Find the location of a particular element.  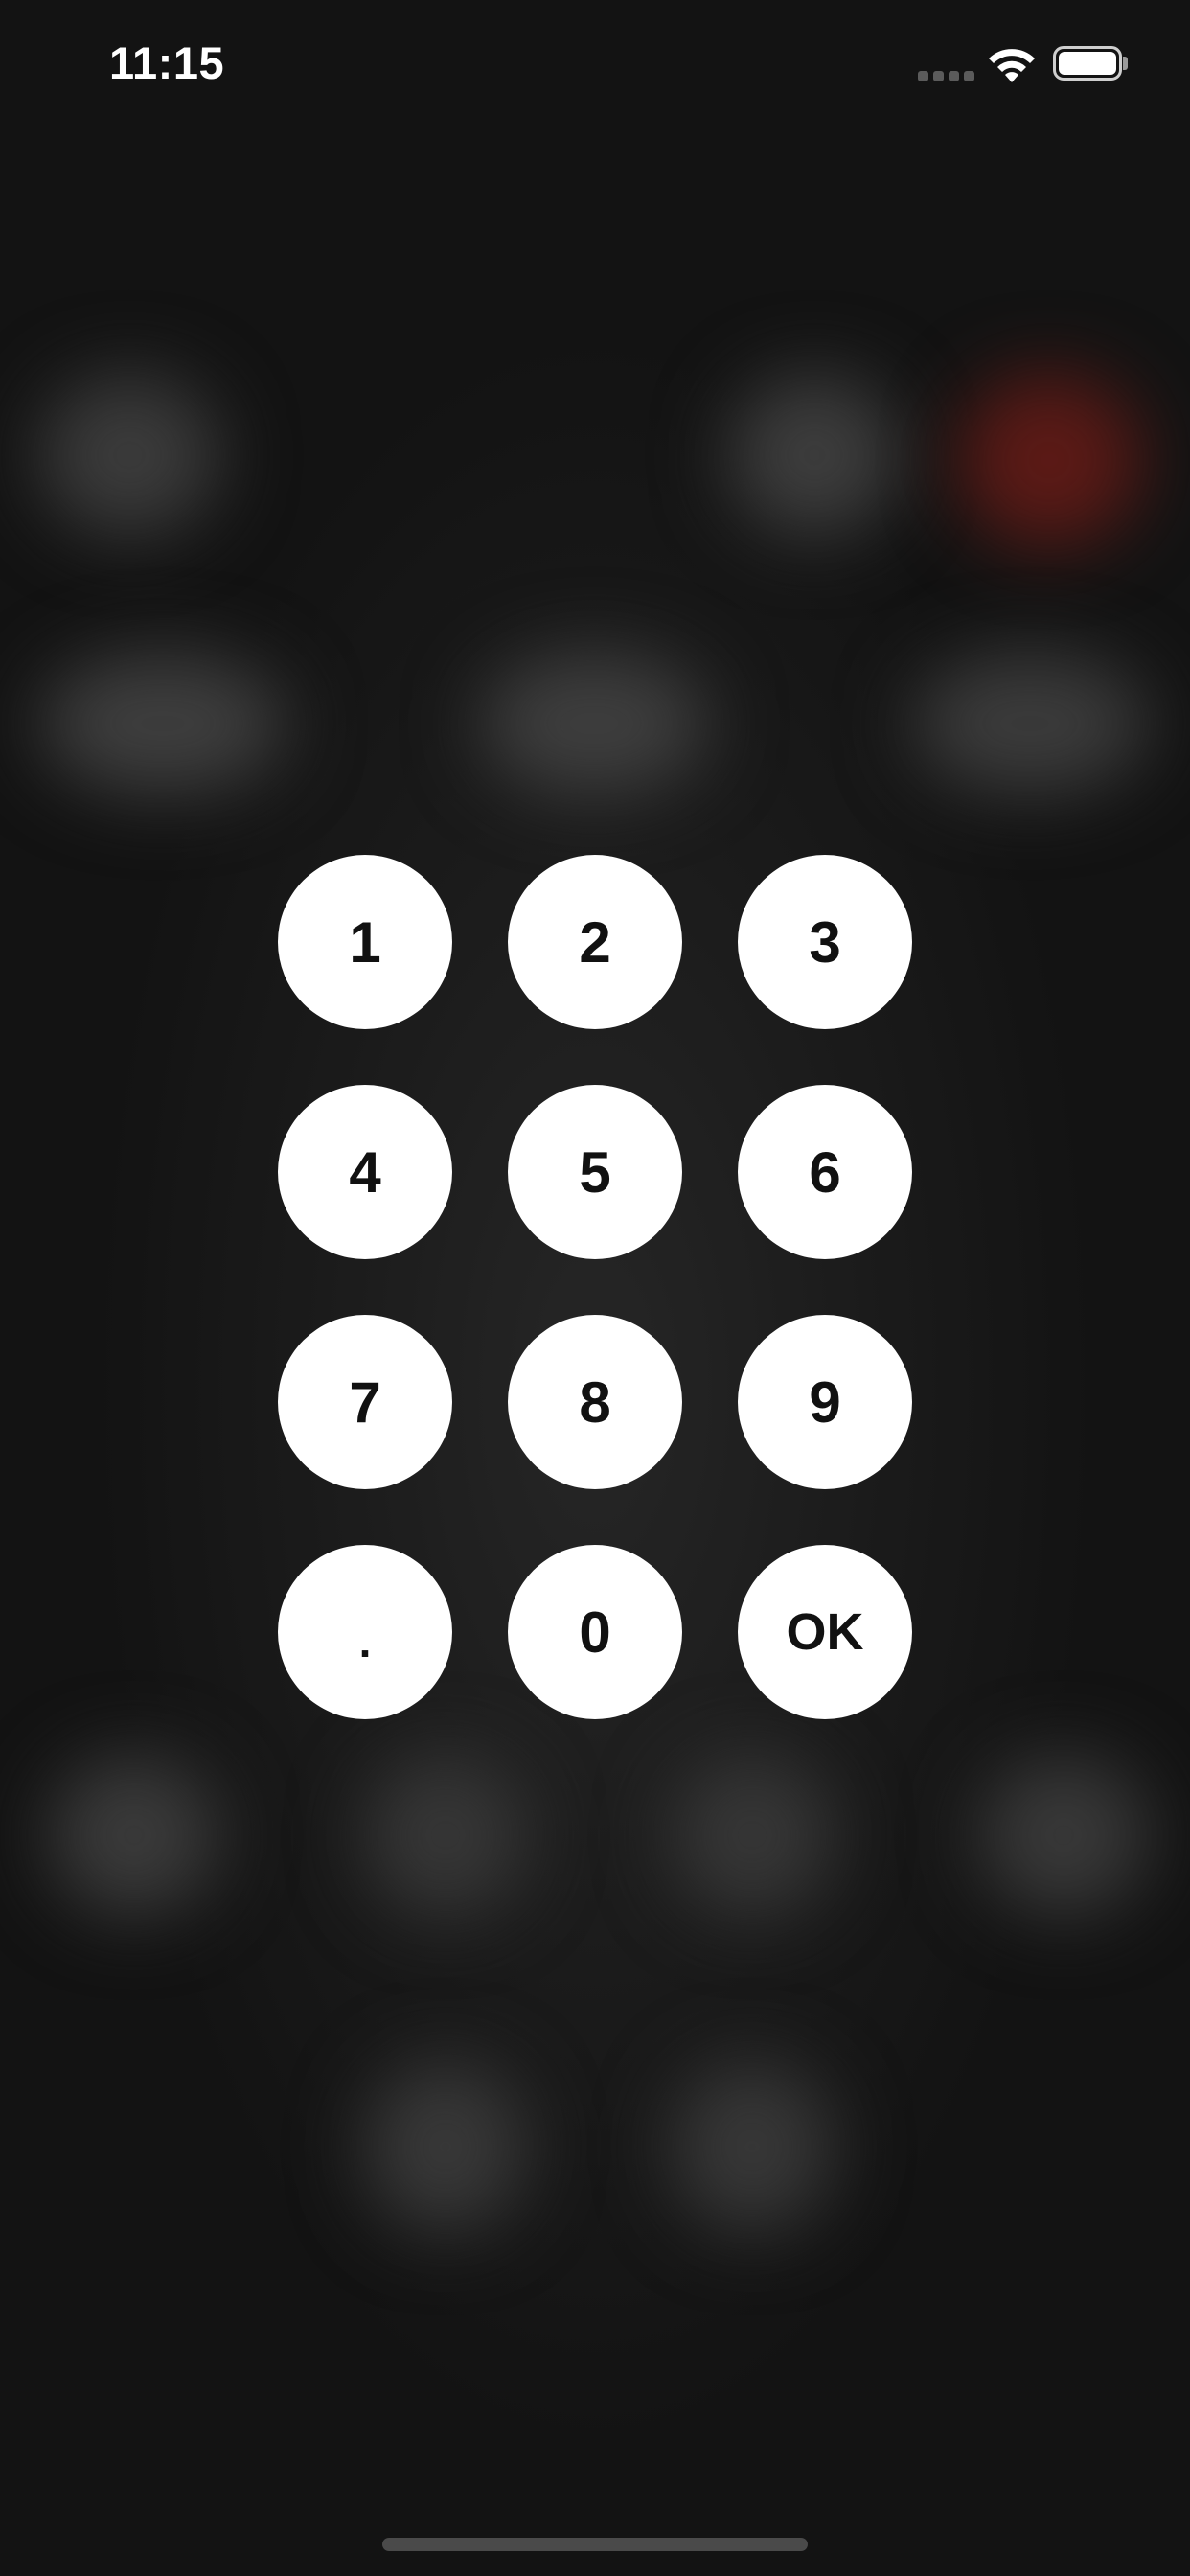

key-label: 2 is located at coordinates (595, 942).